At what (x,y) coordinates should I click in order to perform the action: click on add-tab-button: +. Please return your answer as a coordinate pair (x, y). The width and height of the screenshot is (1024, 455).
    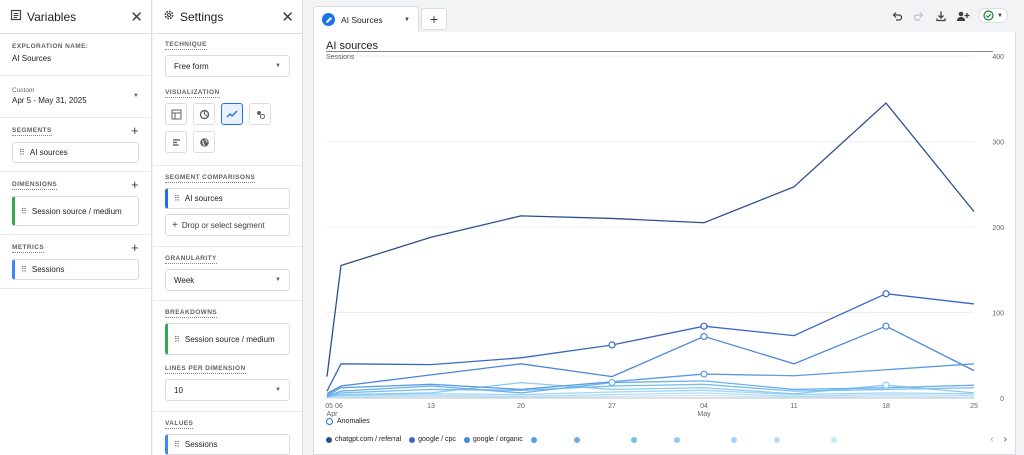
    Looking at the image, I should click on (434, 19).